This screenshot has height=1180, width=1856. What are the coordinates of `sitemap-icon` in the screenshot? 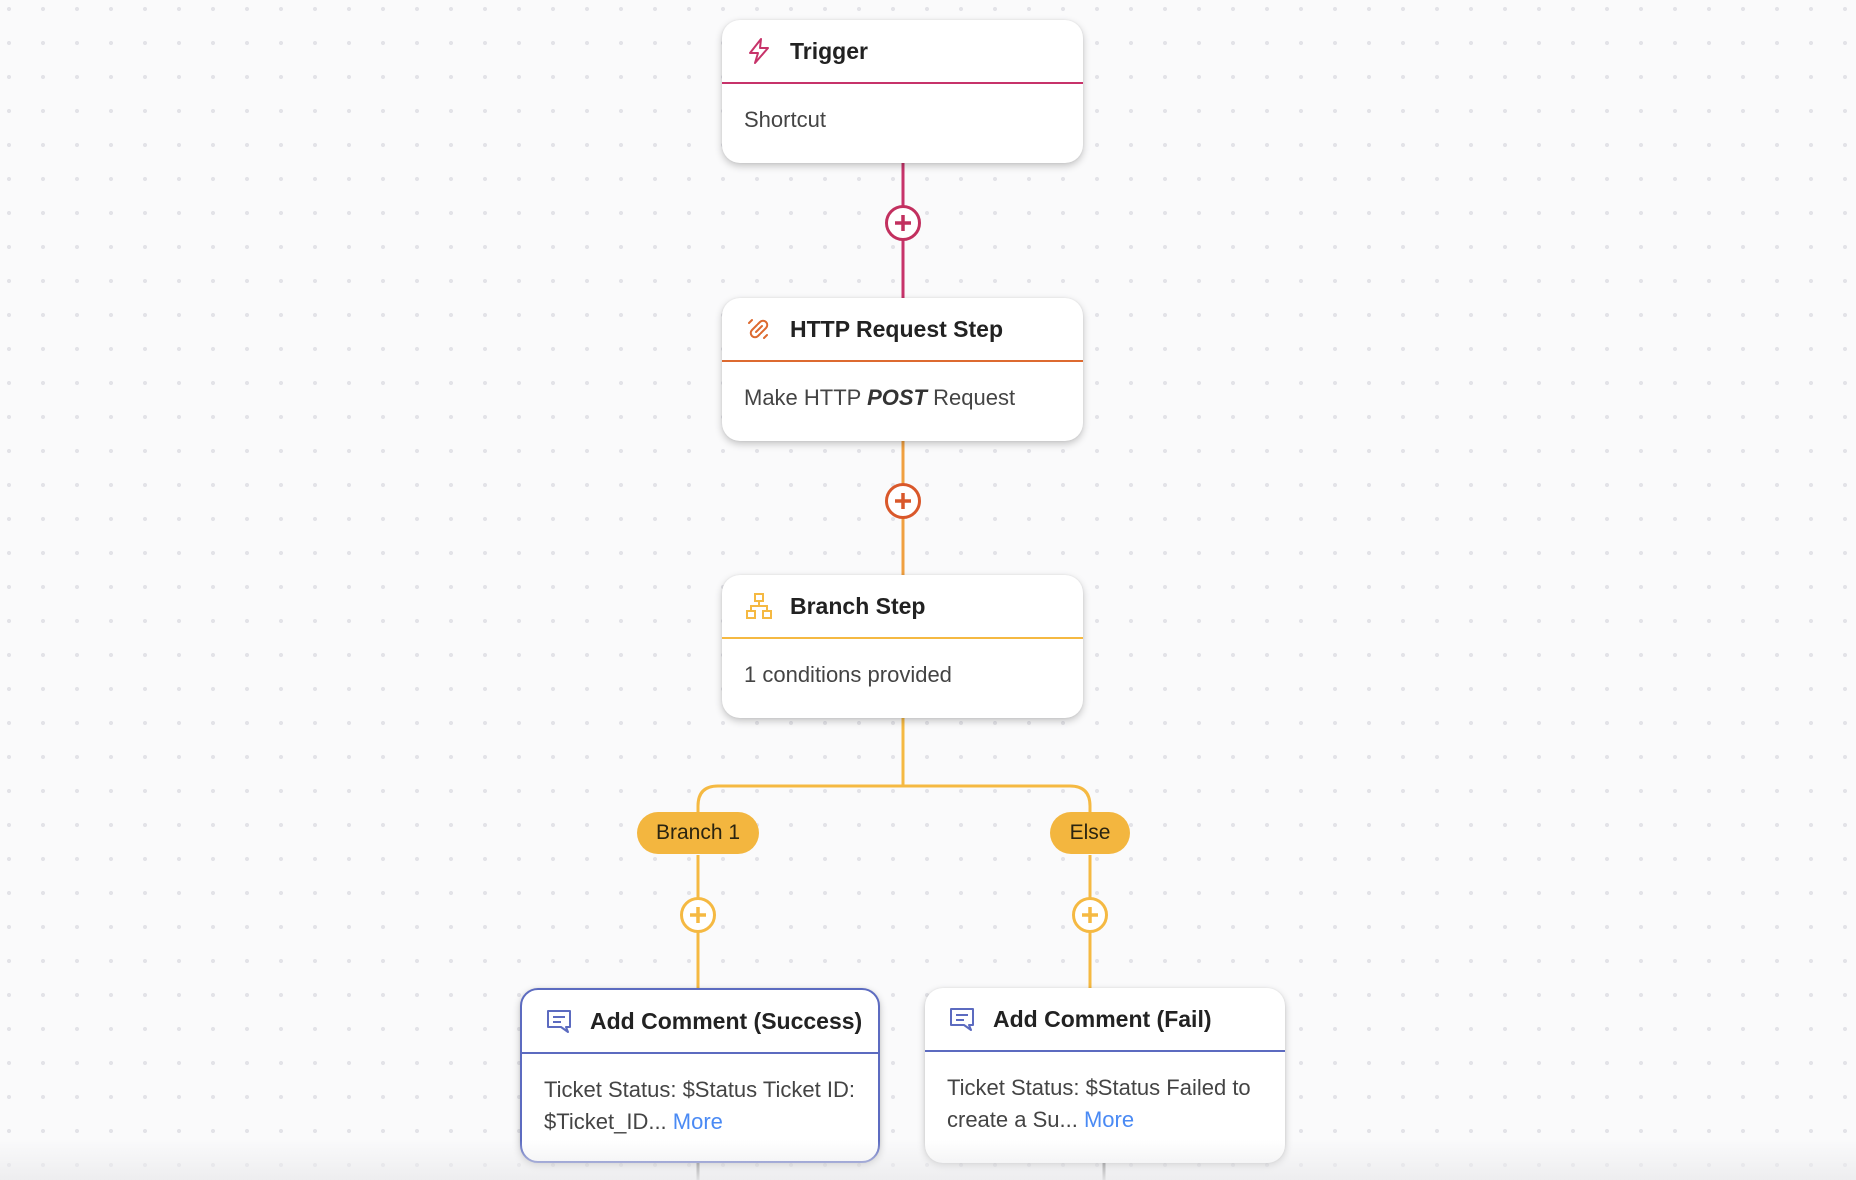 It's located at (759, 606).